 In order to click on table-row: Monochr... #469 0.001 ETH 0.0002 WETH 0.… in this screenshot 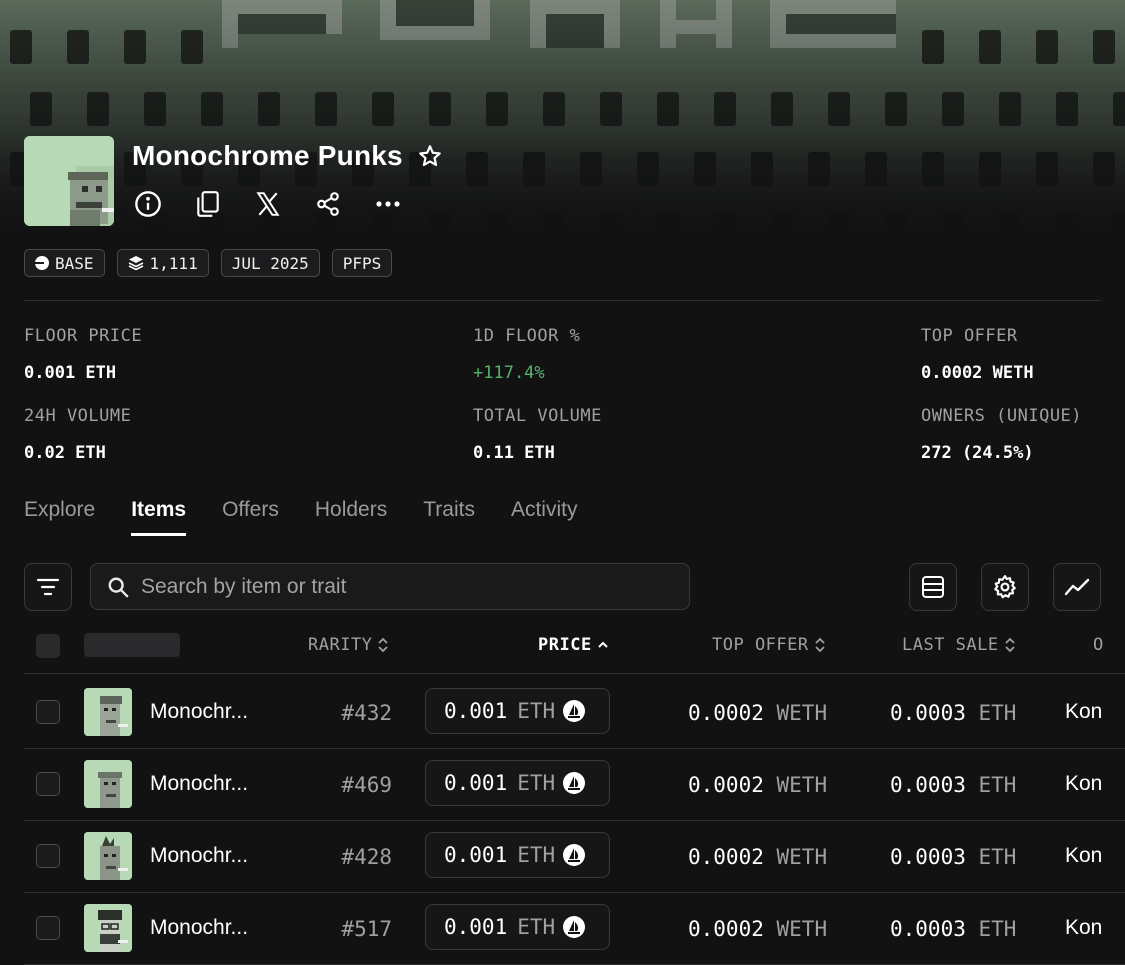, I will do `click(574, 784)`.